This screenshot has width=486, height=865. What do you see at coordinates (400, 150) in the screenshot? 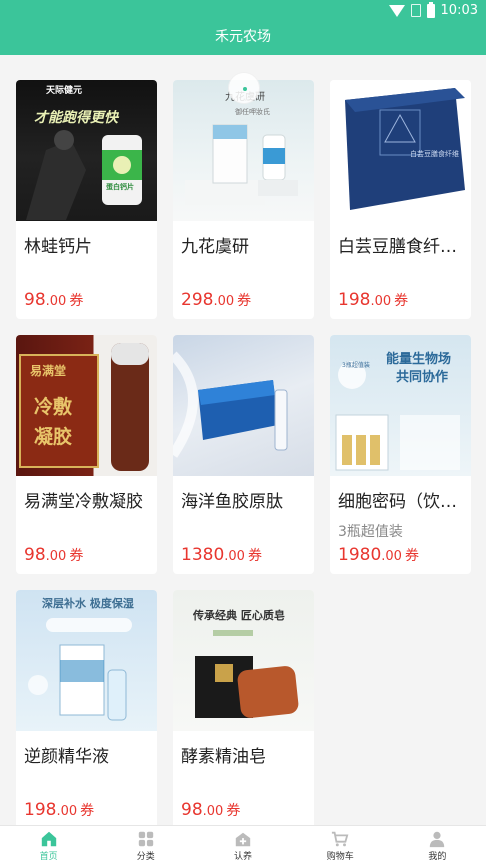
I see `product-image: 白芸豆膳食纤维` at bounding box center [400, 150].